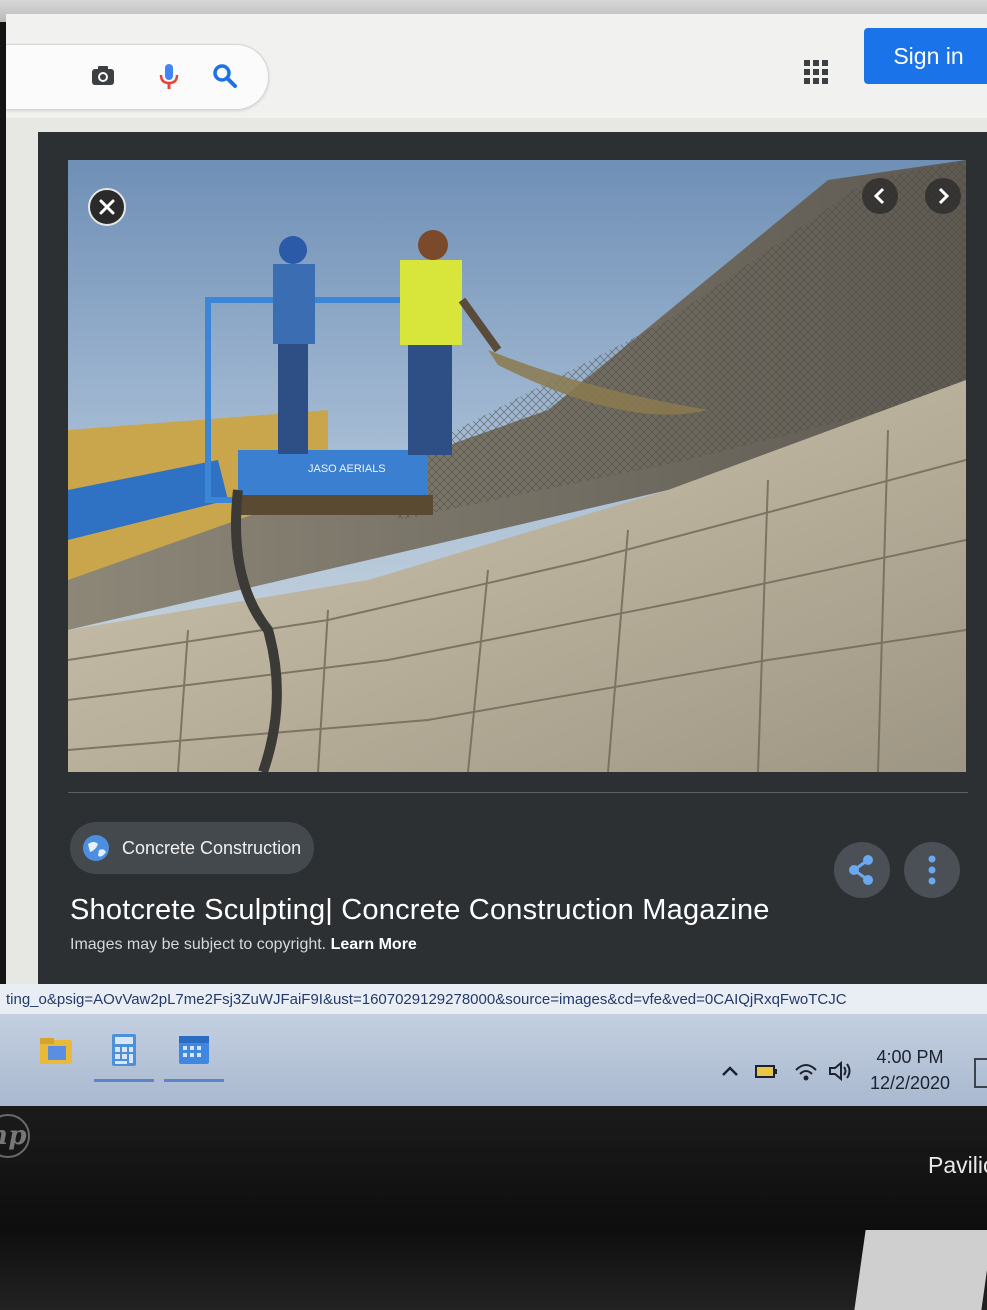 Image resolution: width=987 pixels, height=1310 pixels. What do you see at coordinates (910, 1083) in the screenshot?
I see `clock-date: 12/2/2020` at bounding box center [910, 1083].